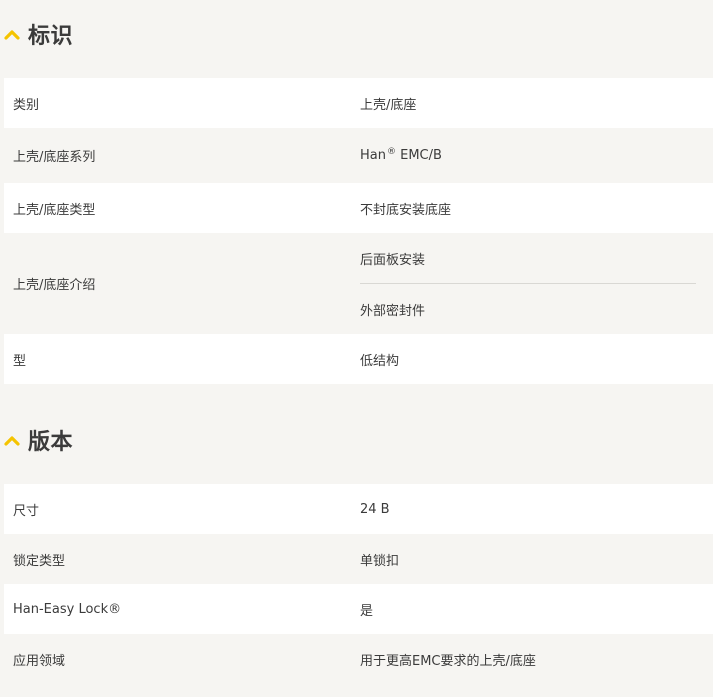 The image size is (713, 697). I want to click on row-value: 是, so click(367, 611).